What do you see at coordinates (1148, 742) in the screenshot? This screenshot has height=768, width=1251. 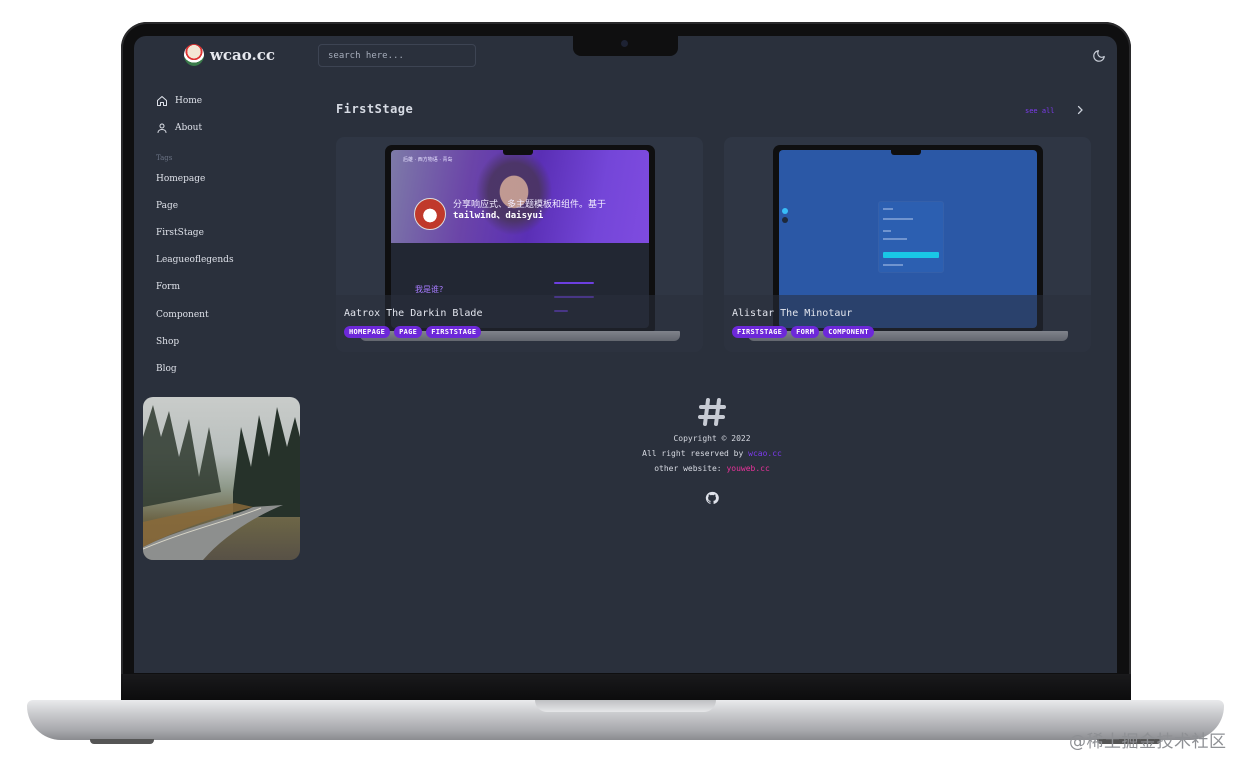 I see `watermark: @稀土掘金技术社区` at bounding box center [1148, 742].